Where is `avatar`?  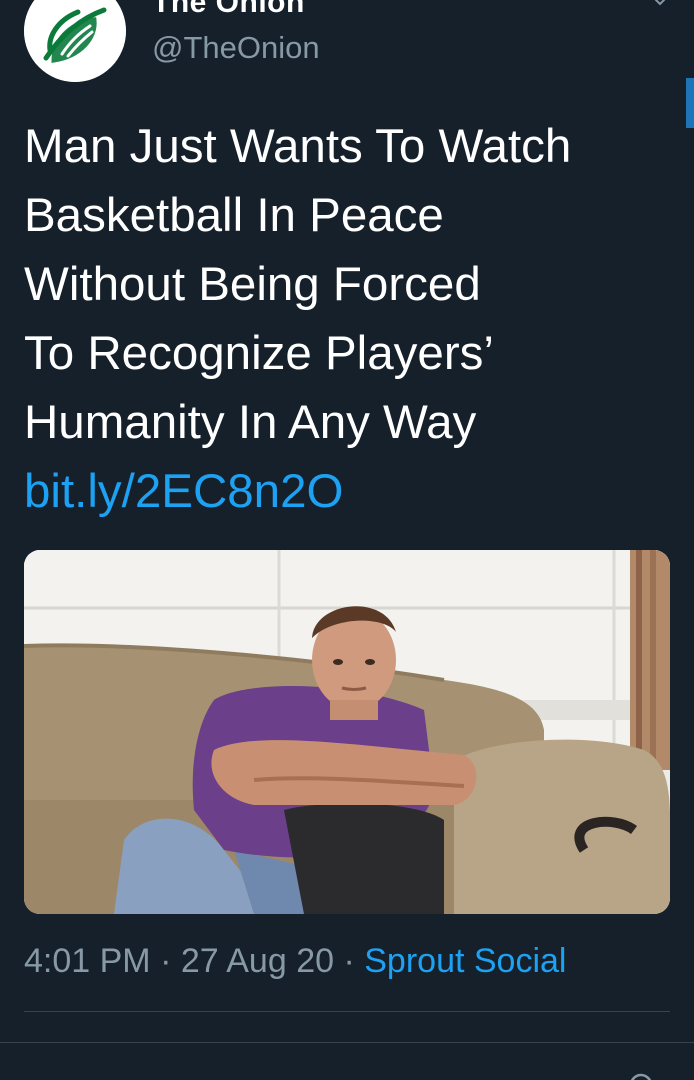
avatar is located at coordinates (75, 41).